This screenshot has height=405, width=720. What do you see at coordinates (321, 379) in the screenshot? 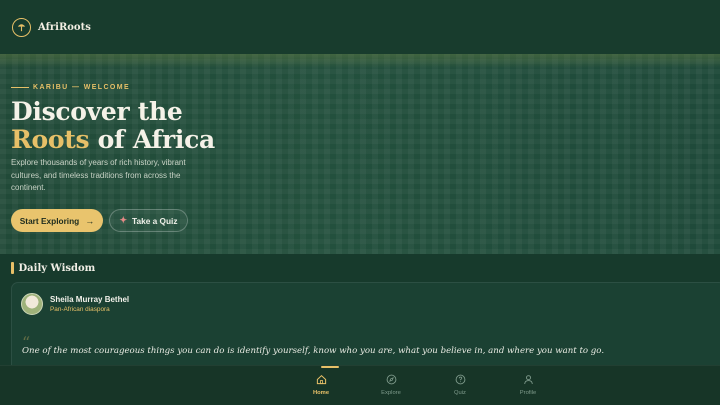
I see `home-icon` at bounding box center [321, 379].